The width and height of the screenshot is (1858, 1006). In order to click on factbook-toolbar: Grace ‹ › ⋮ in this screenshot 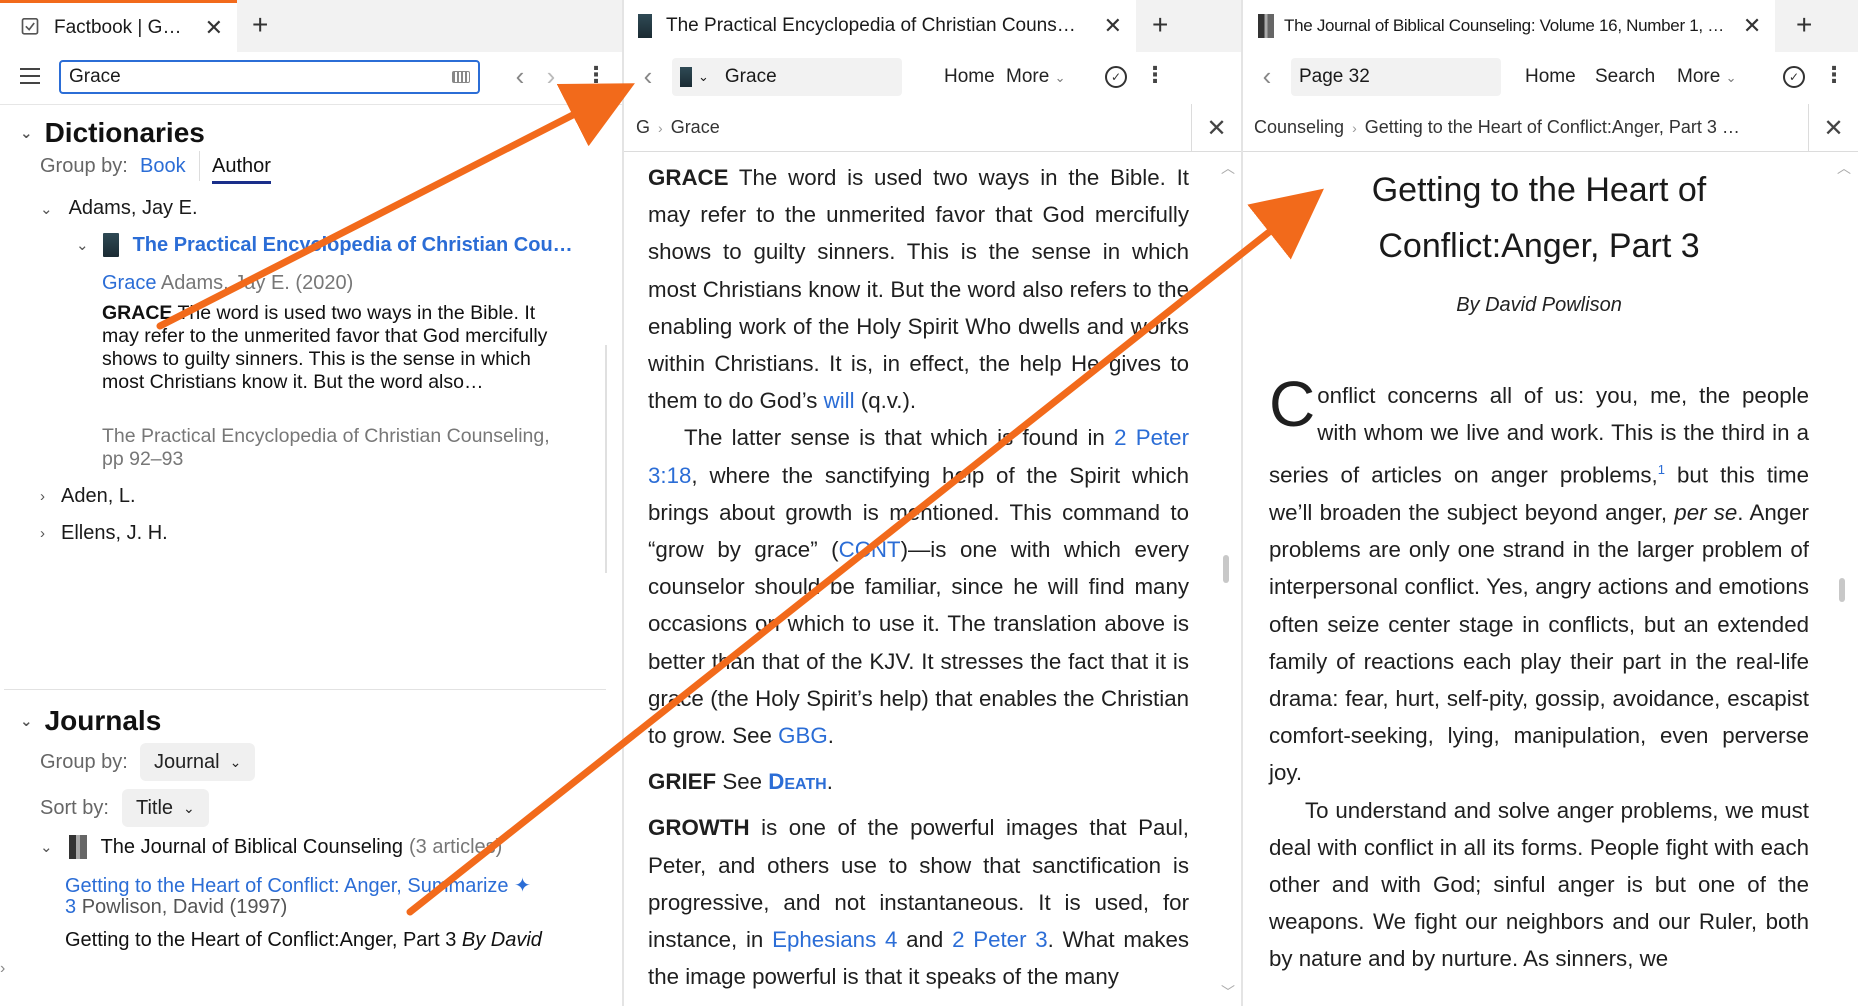, I will do `click(311, 77)`.